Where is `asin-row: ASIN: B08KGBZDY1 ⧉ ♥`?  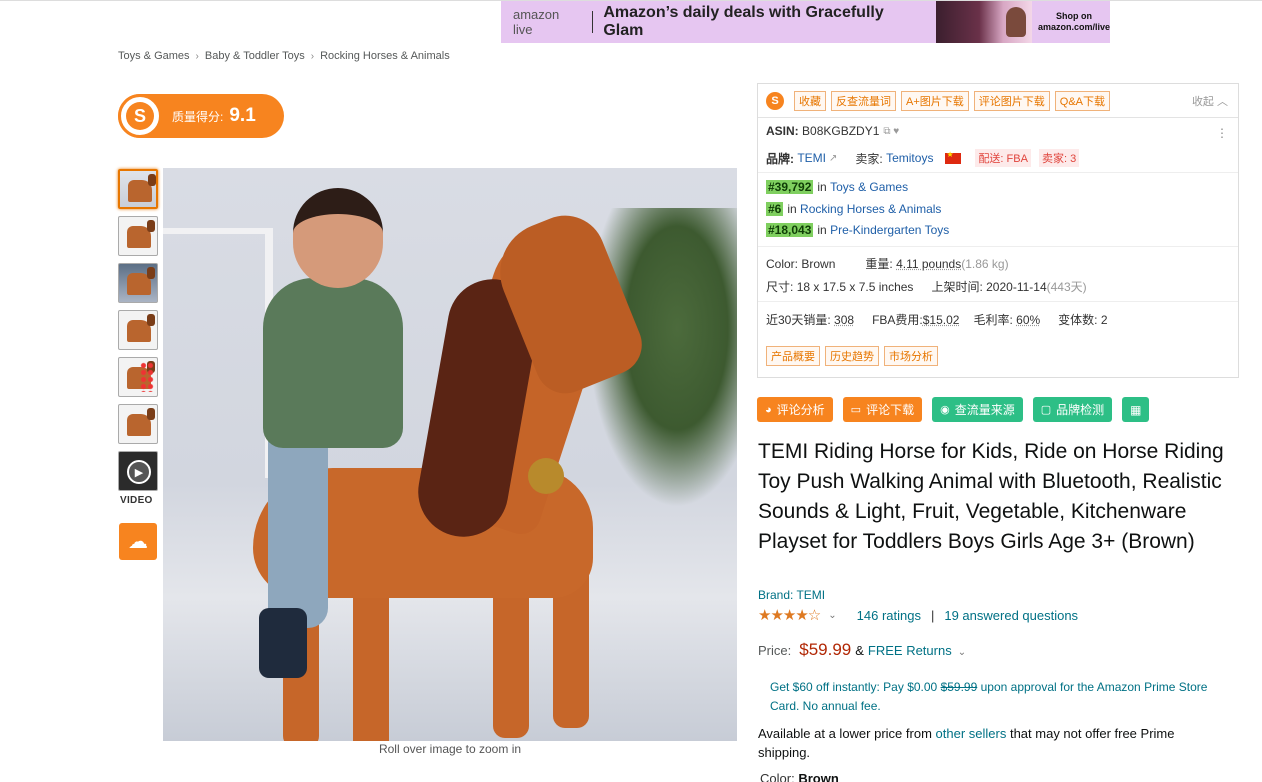 asin-row: ASIN: B08KGBZDY1 ⧉ ♥ is located at coordinates (833, 131).